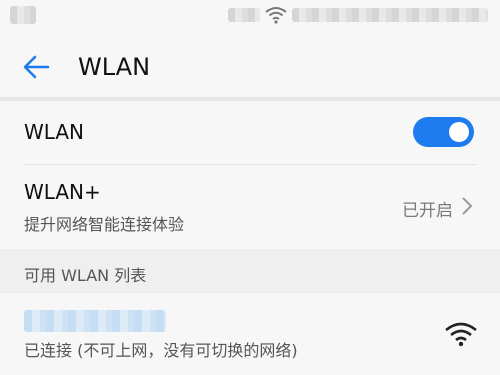 The height and width of the screenshot is (375, 500). Describe the element at coordinates (95, 321) in the screenshot. I see `network-ssid-blurred` at that location.